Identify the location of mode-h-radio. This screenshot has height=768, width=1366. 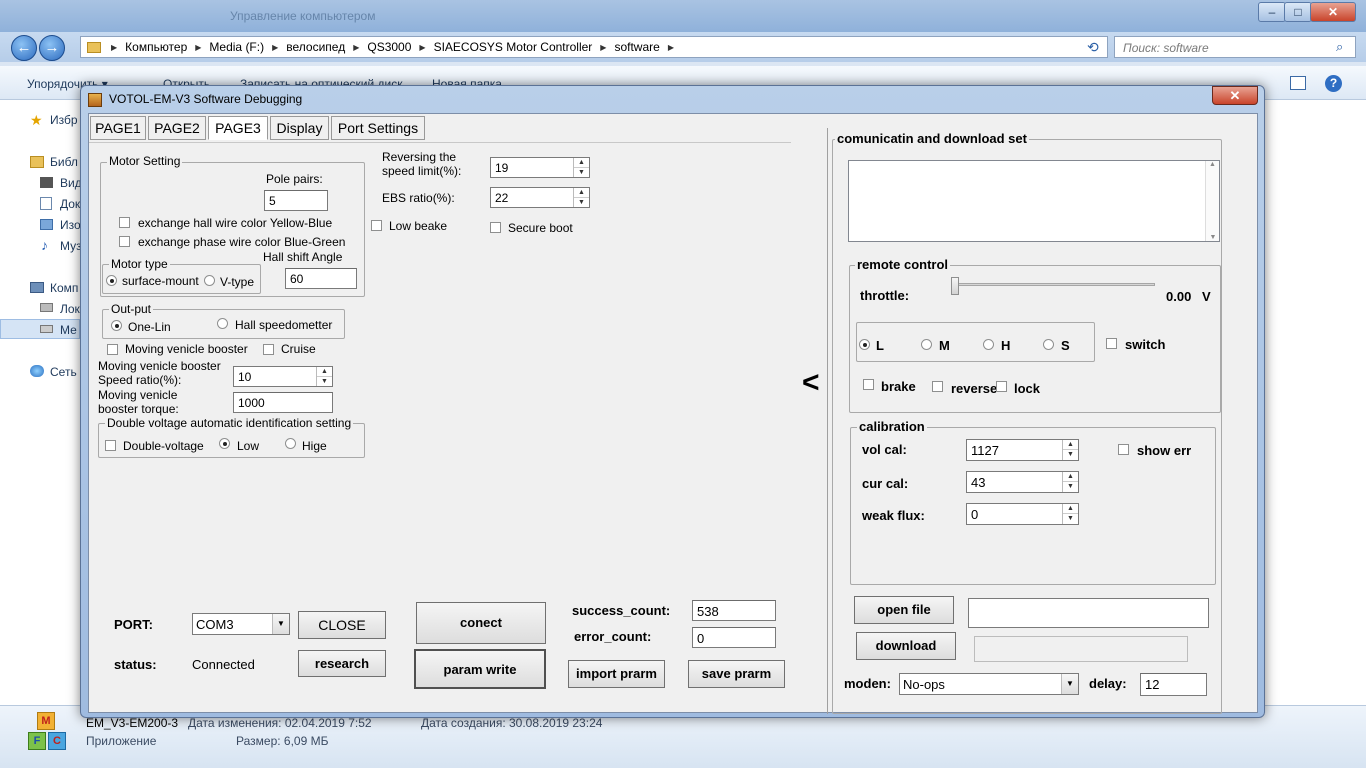
(988, 344).